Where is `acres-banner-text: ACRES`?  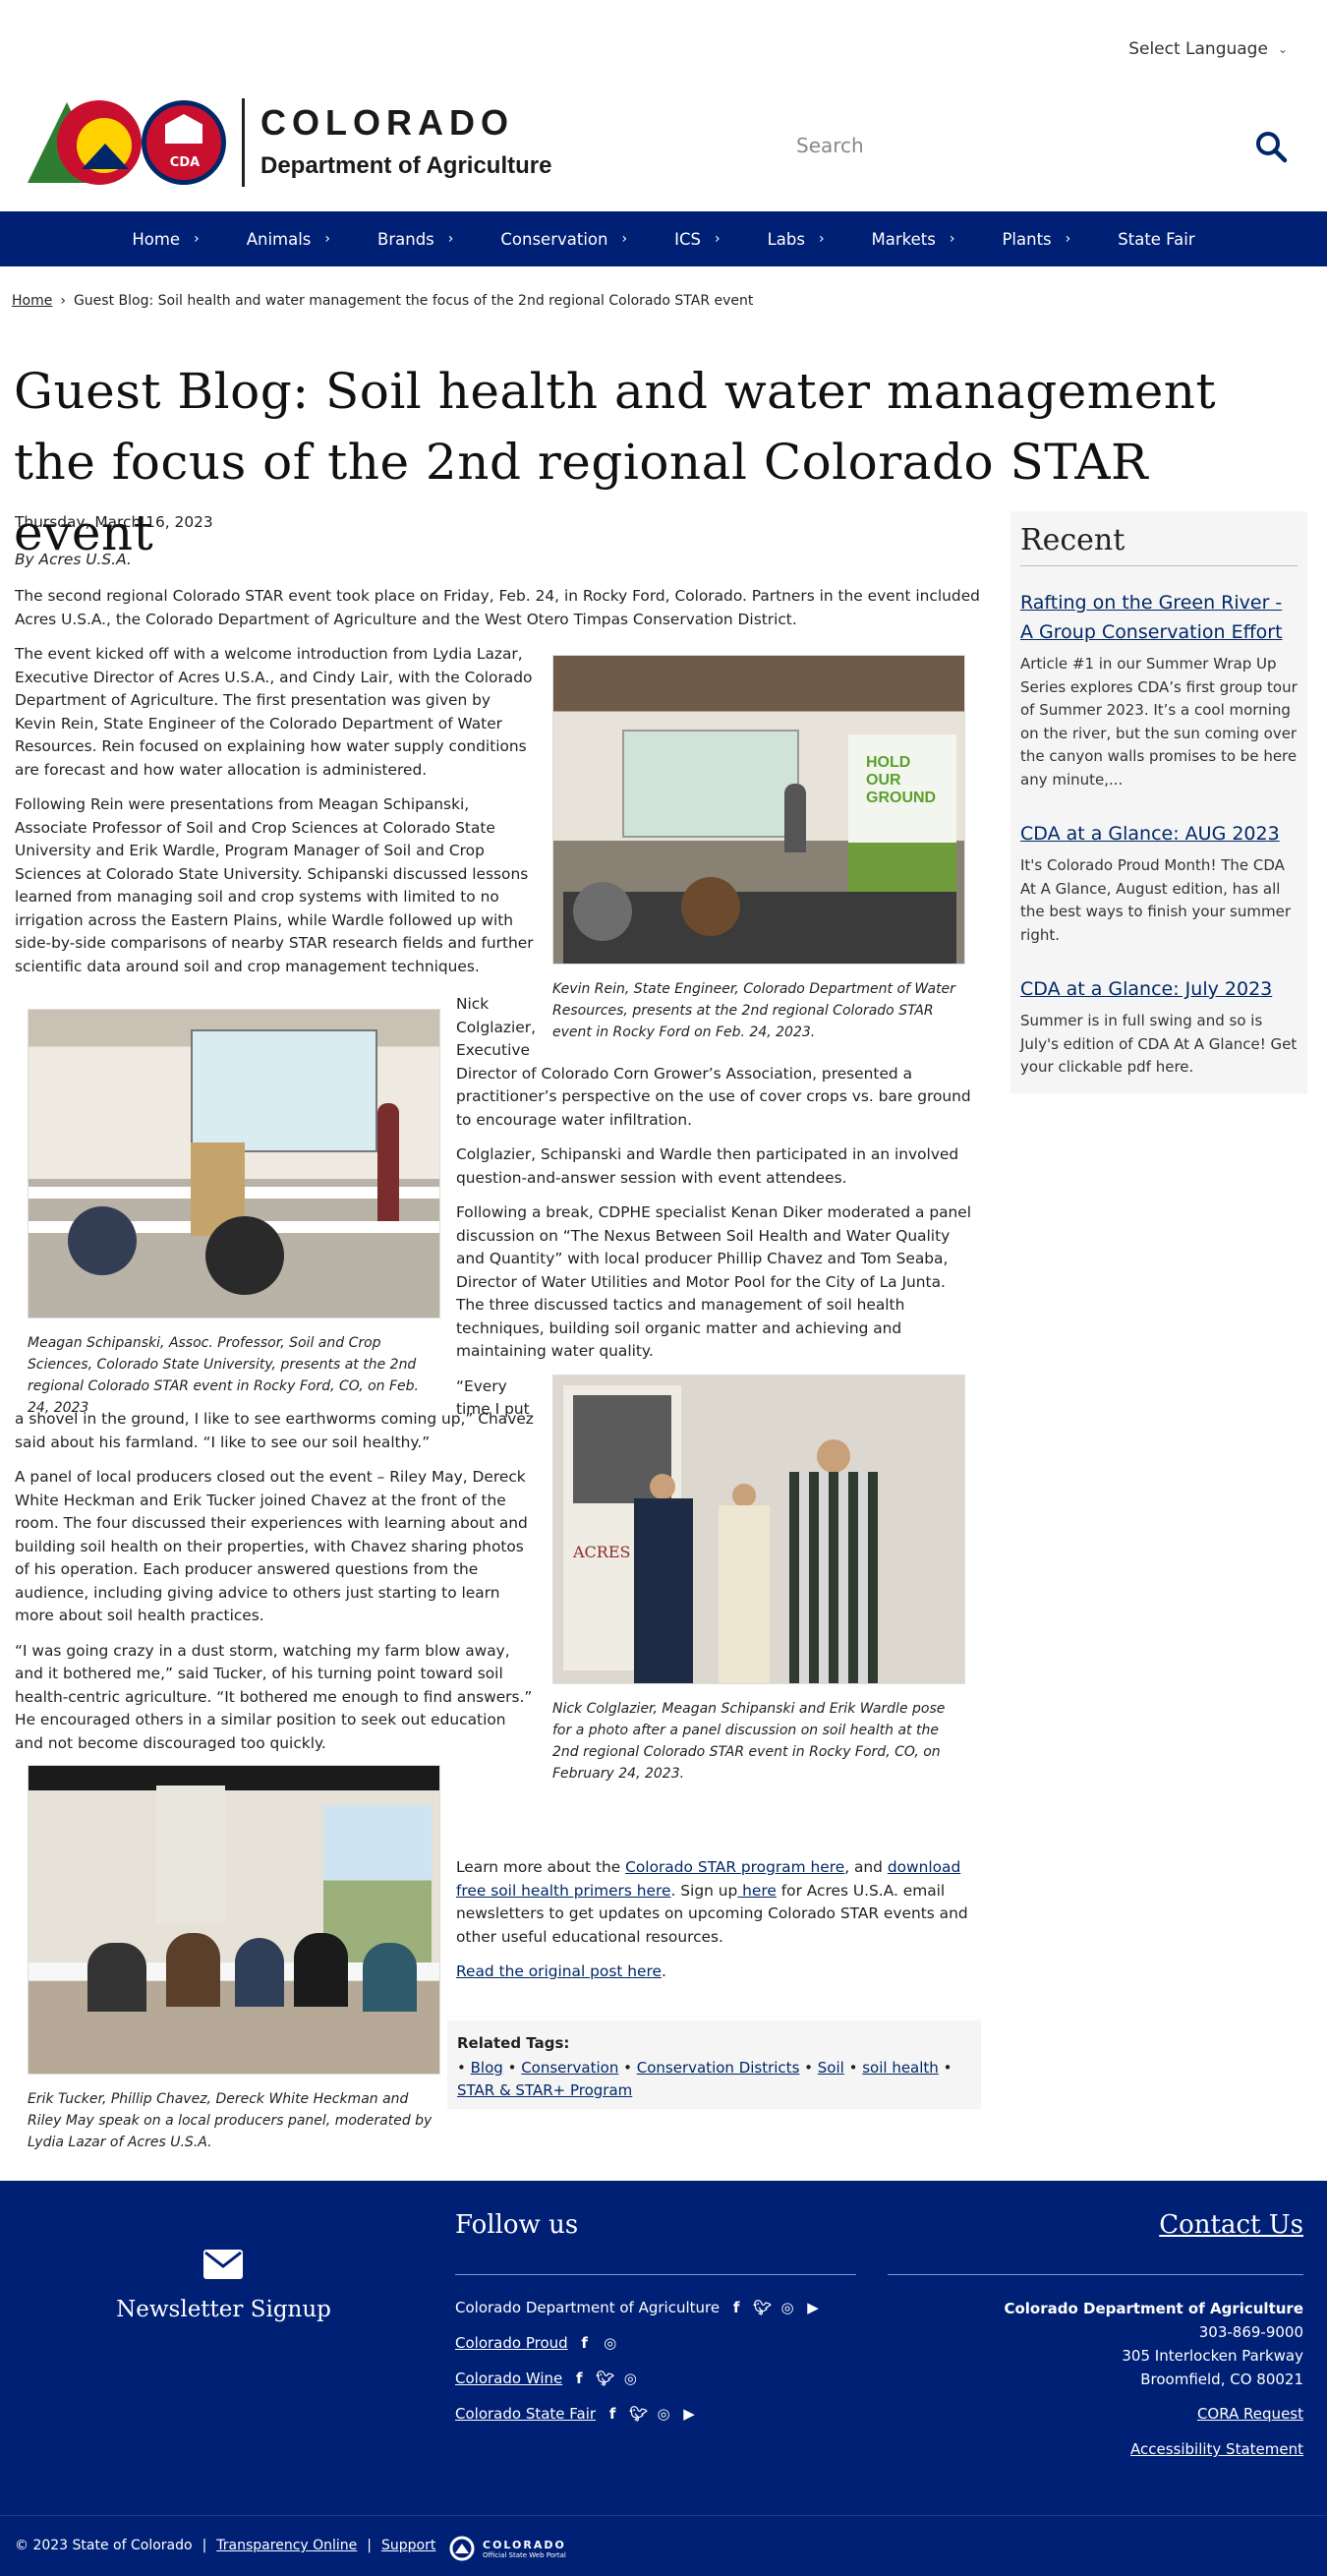 acres-banner-text: ACRES is located at coordinates (602, 1552).